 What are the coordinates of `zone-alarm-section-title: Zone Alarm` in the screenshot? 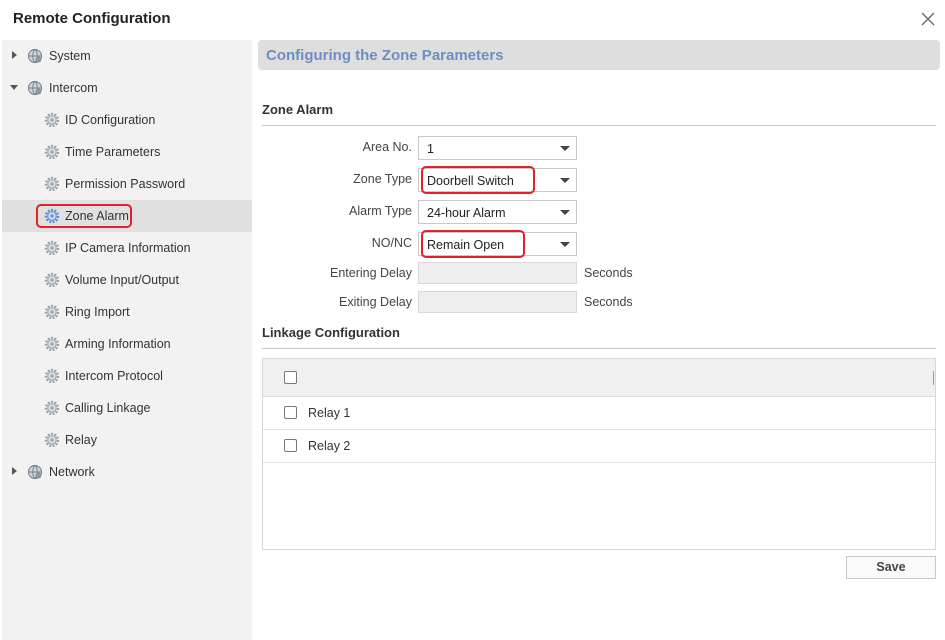 It's located at (298, 109).